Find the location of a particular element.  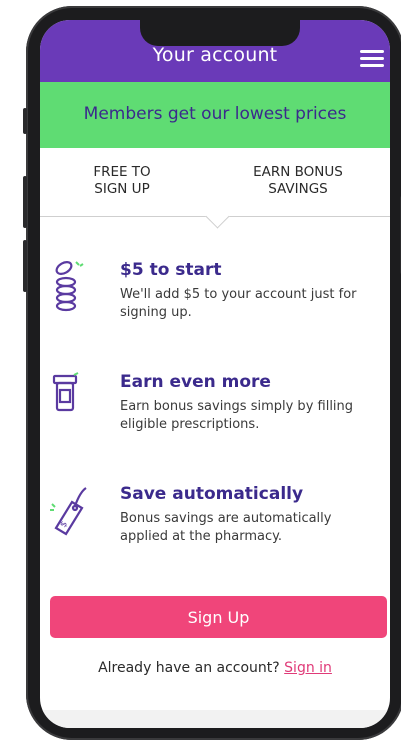

bottom-strip is located at coordinates (215, 719).